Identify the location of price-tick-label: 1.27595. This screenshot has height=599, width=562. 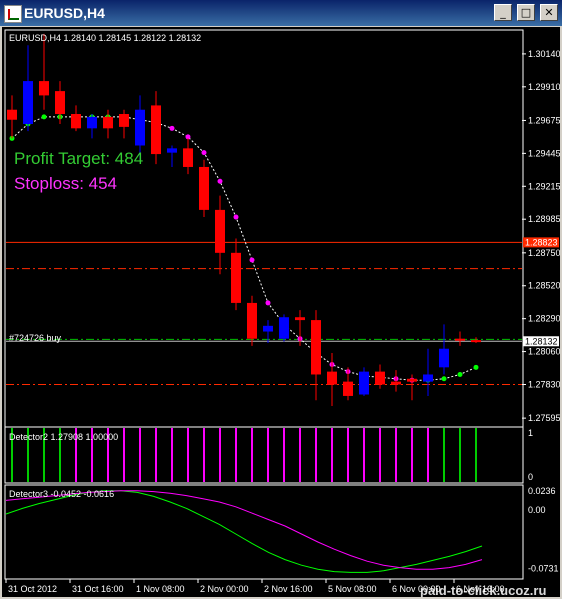
(544, 418).